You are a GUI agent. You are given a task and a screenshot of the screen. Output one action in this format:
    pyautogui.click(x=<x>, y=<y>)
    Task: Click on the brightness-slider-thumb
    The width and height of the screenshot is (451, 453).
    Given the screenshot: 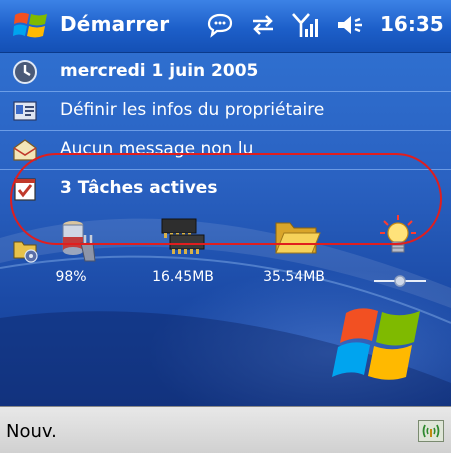 What is the action you would take?
    pyautogui.click(x=400, y=281)
    